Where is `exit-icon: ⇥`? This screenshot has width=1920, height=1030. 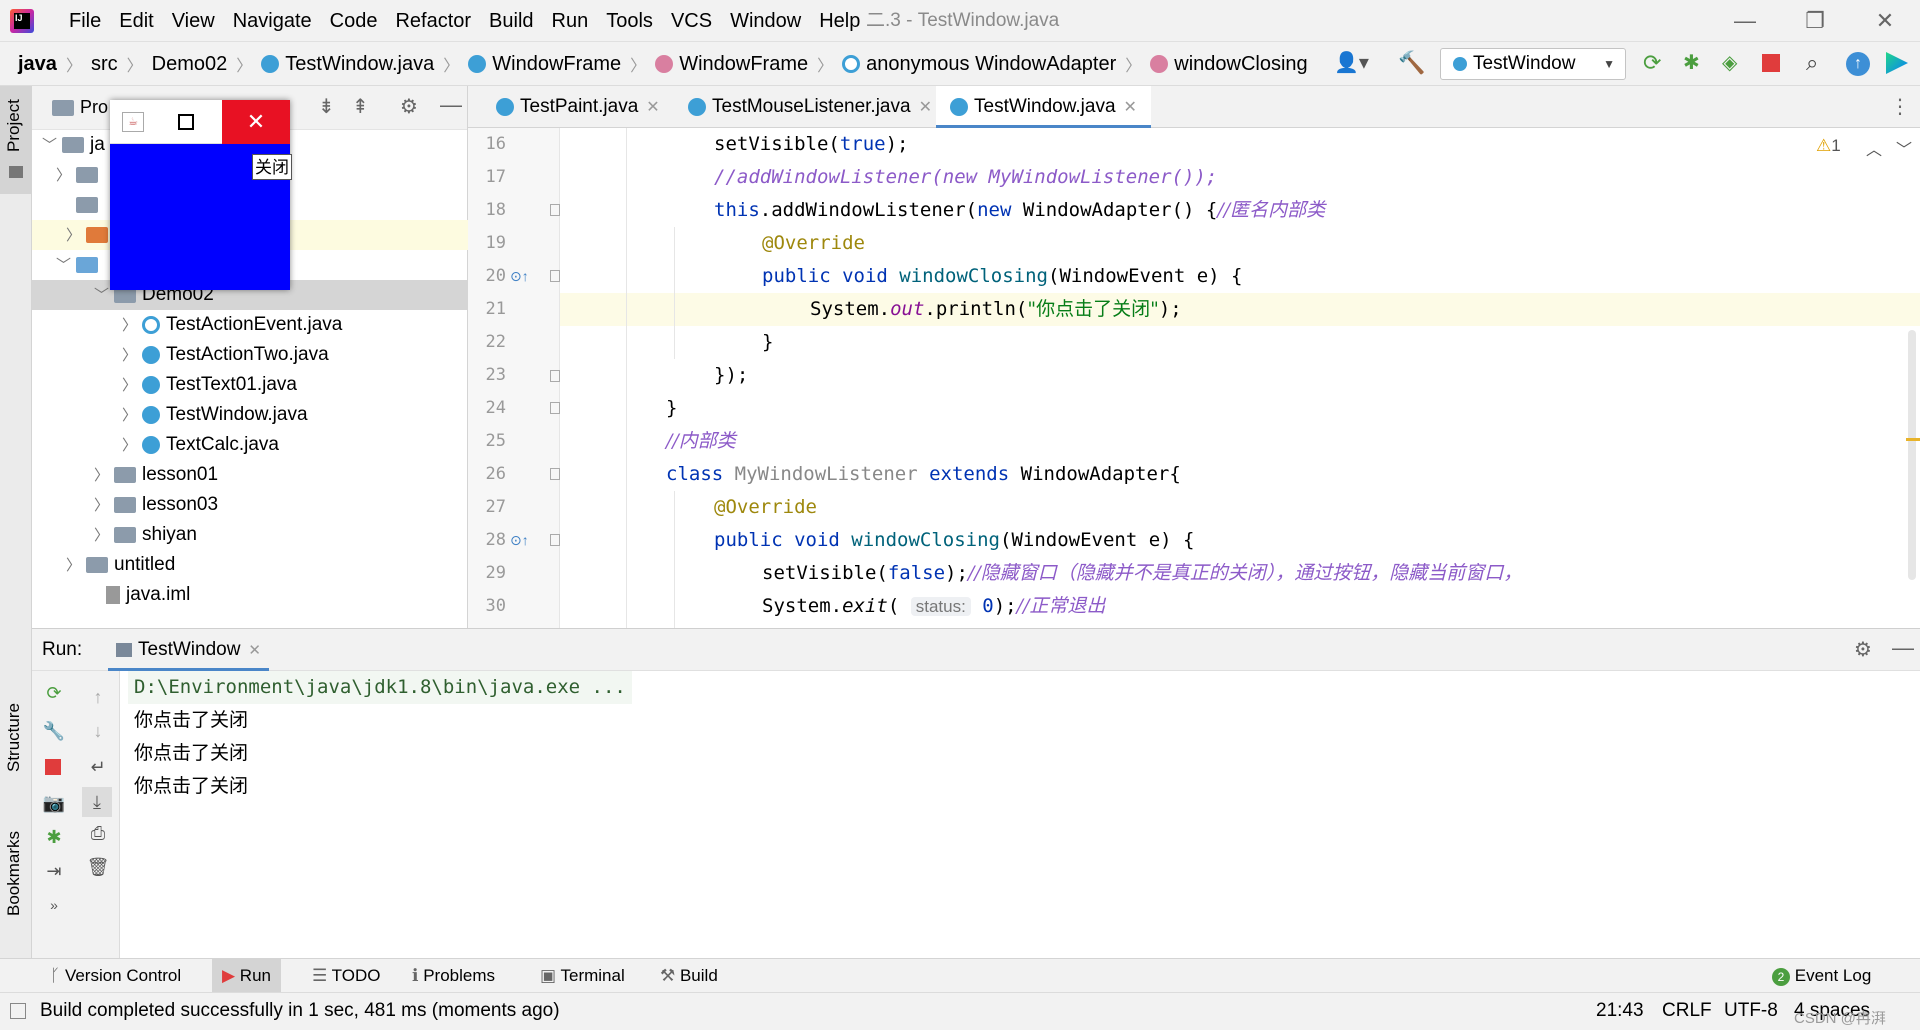 exit-icon: ⇥ is located at coordinates (54, 871).